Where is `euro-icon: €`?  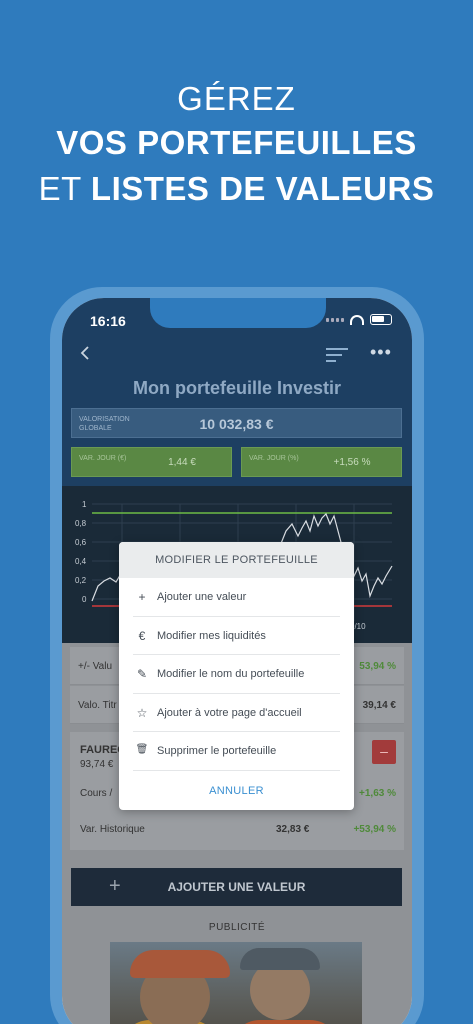 euro-icon: € is located at coordinates (142, 635).